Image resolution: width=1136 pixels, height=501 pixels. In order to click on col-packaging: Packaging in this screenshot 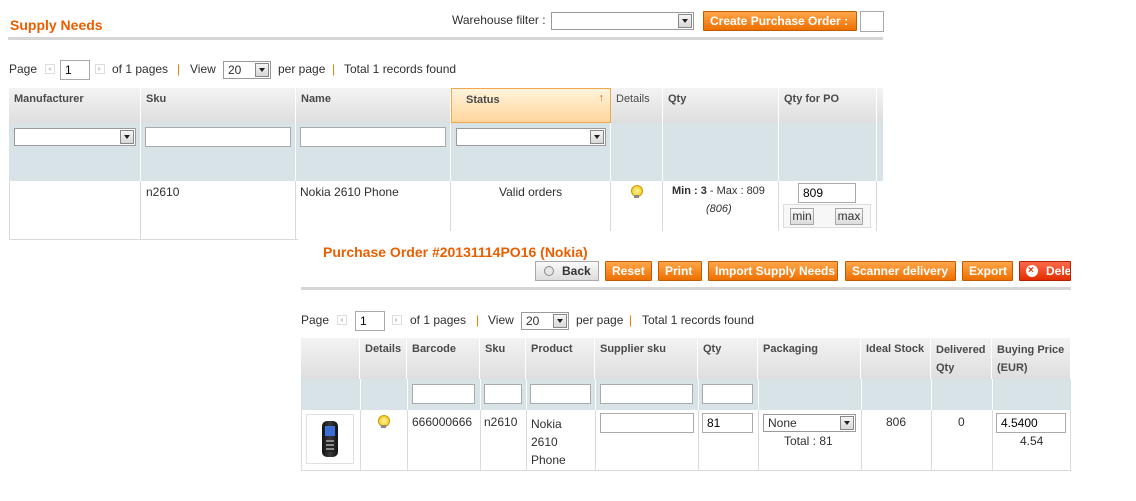, I will do `click(809, 358)`.